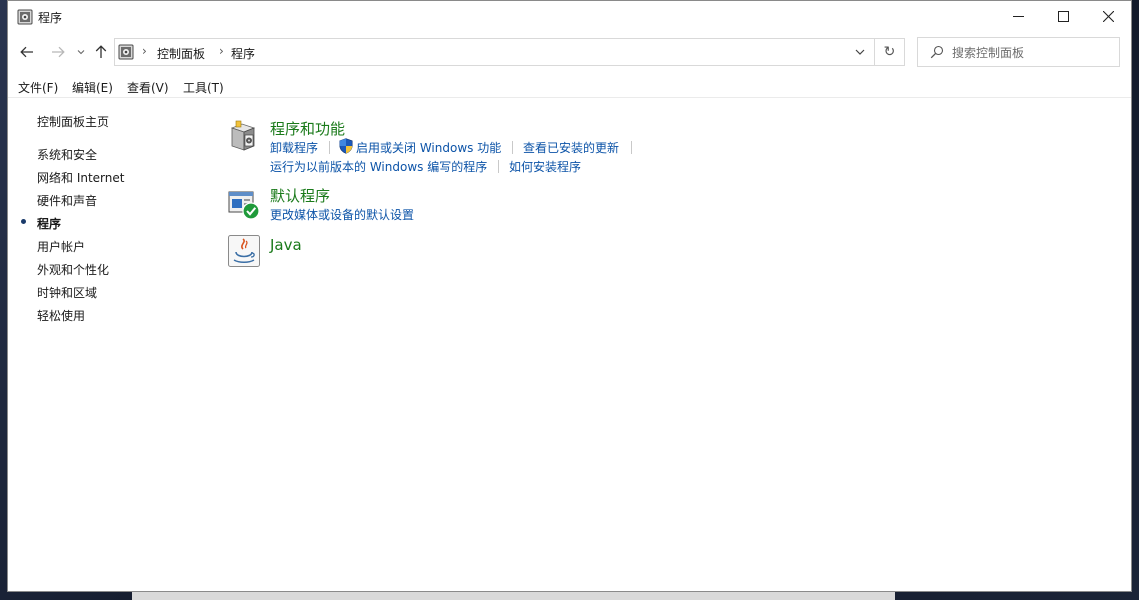 The width and height of the screenshot is (1139, 600). Describe the element at coordinates (80, 177) in the screenshot. I see `sidebar-item-network-internet: 网络和 Internet` at that location.